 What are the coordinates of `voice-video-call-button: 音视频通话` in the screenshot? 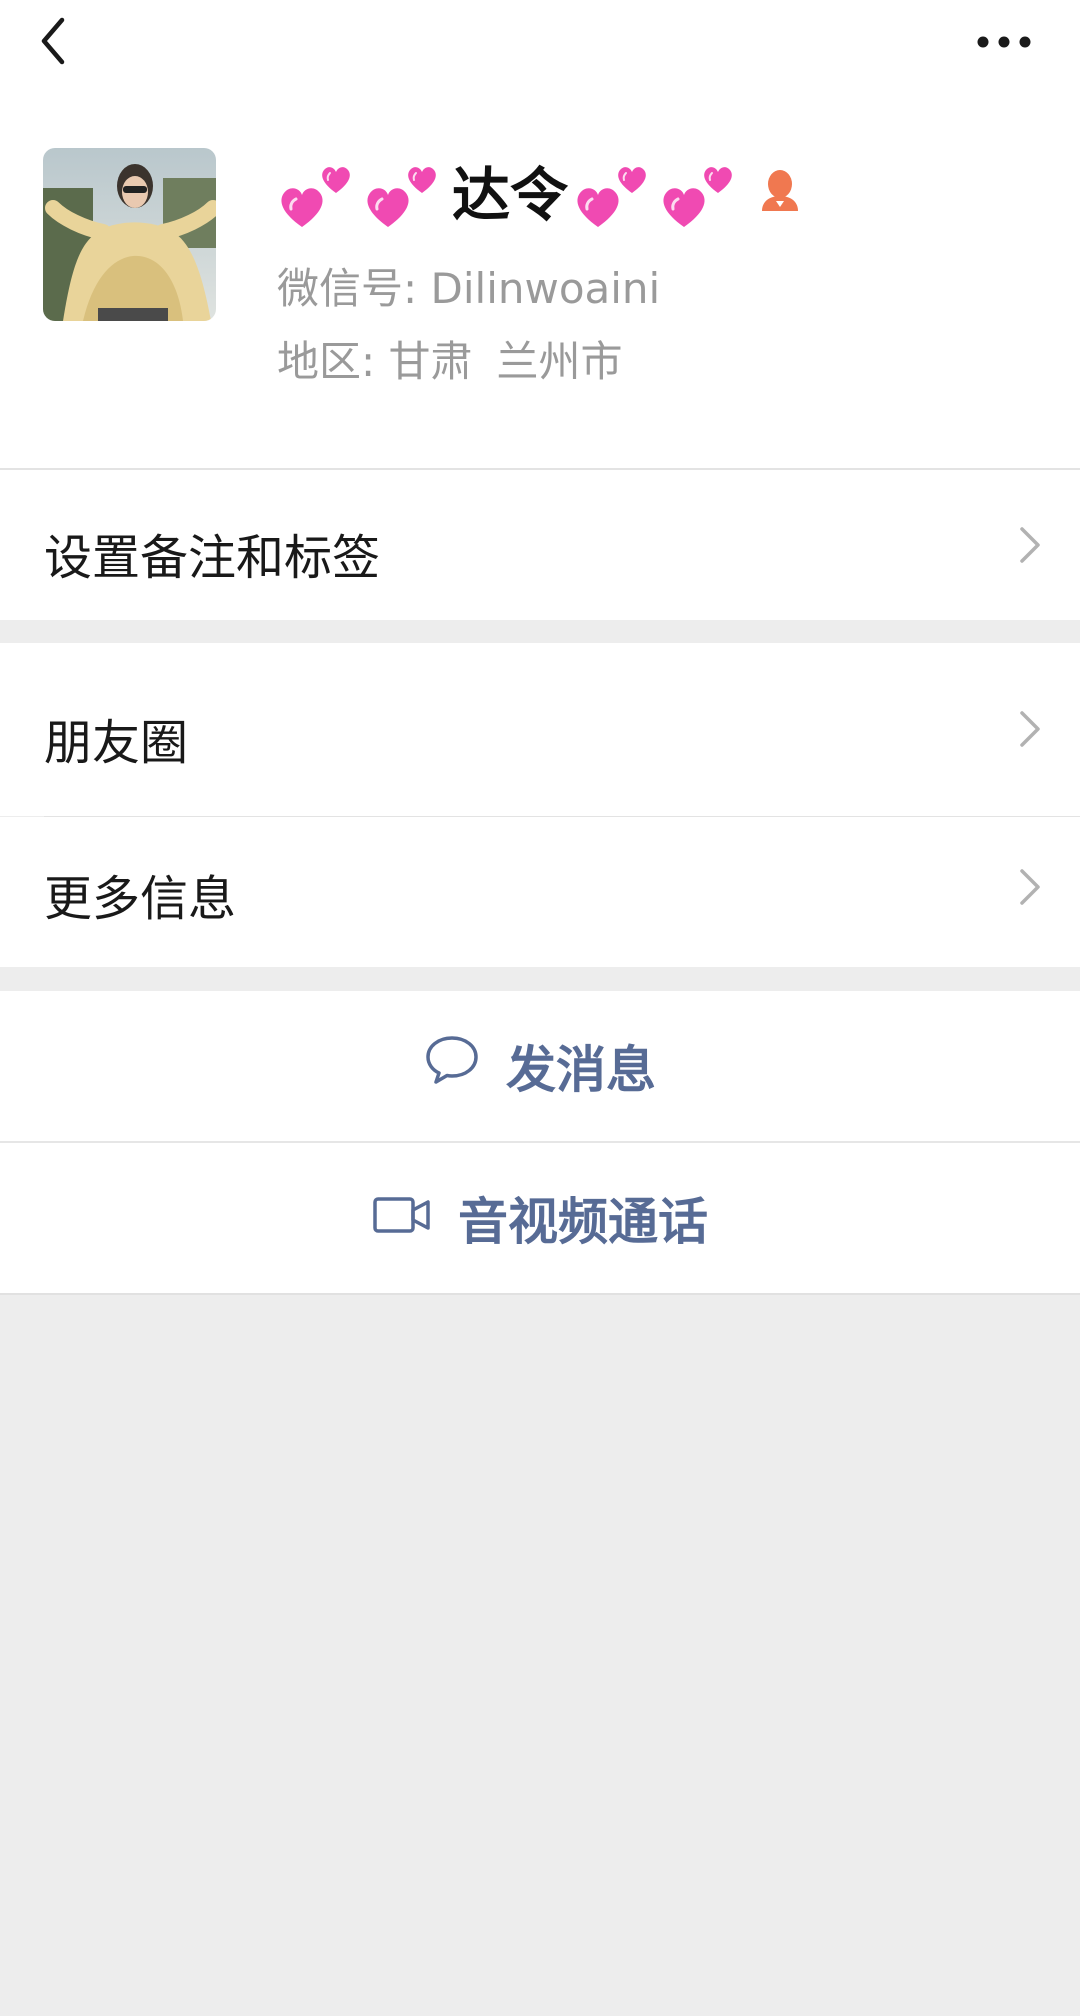 It's located at (540, 1218).